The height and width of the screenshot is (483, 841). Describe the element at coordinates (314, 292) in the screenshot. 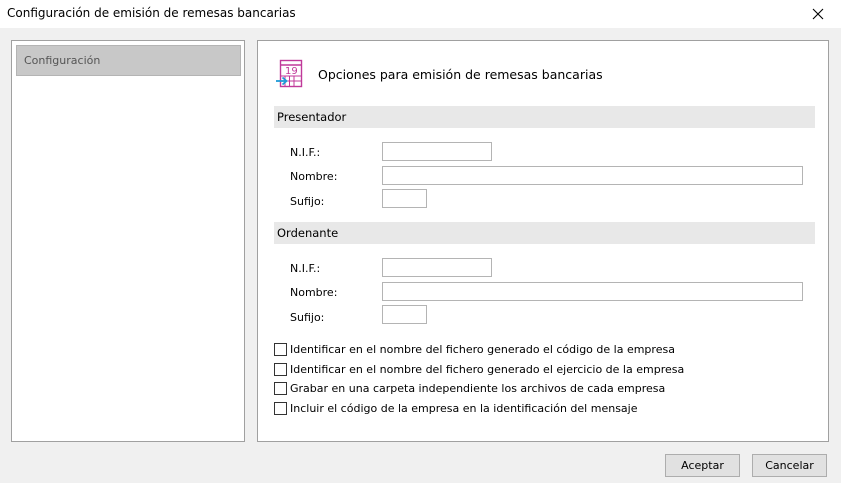

I see `ordenante-nombre-label: Nombre:` at that location.